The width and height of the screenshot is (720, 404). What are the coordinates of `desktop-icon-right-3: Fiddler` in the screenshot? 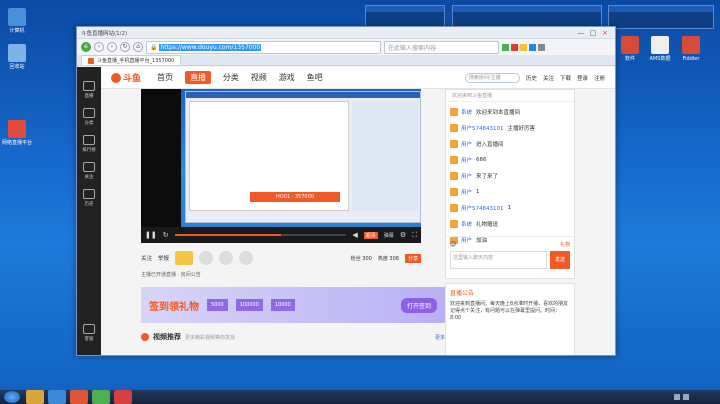 It's located at (691, 49).